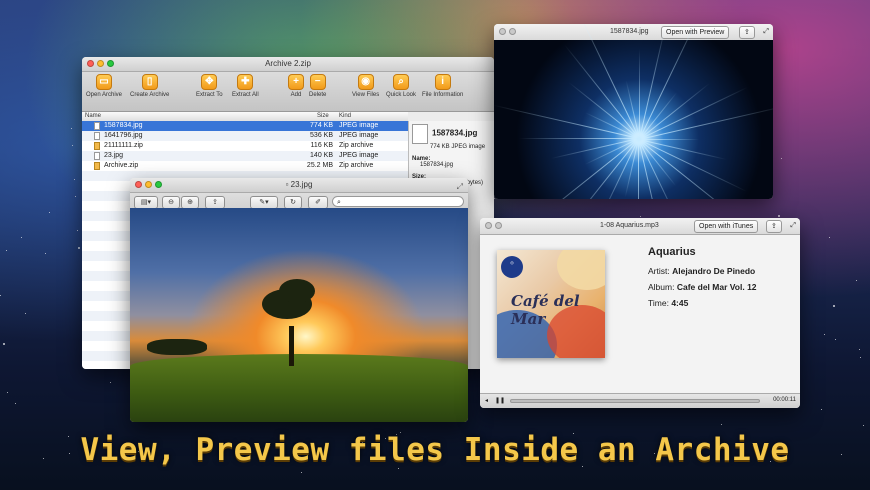 This screenshot has height=490, width=870. I want to click on extract-to-button: ✥ Extract To, so click(209, 86).